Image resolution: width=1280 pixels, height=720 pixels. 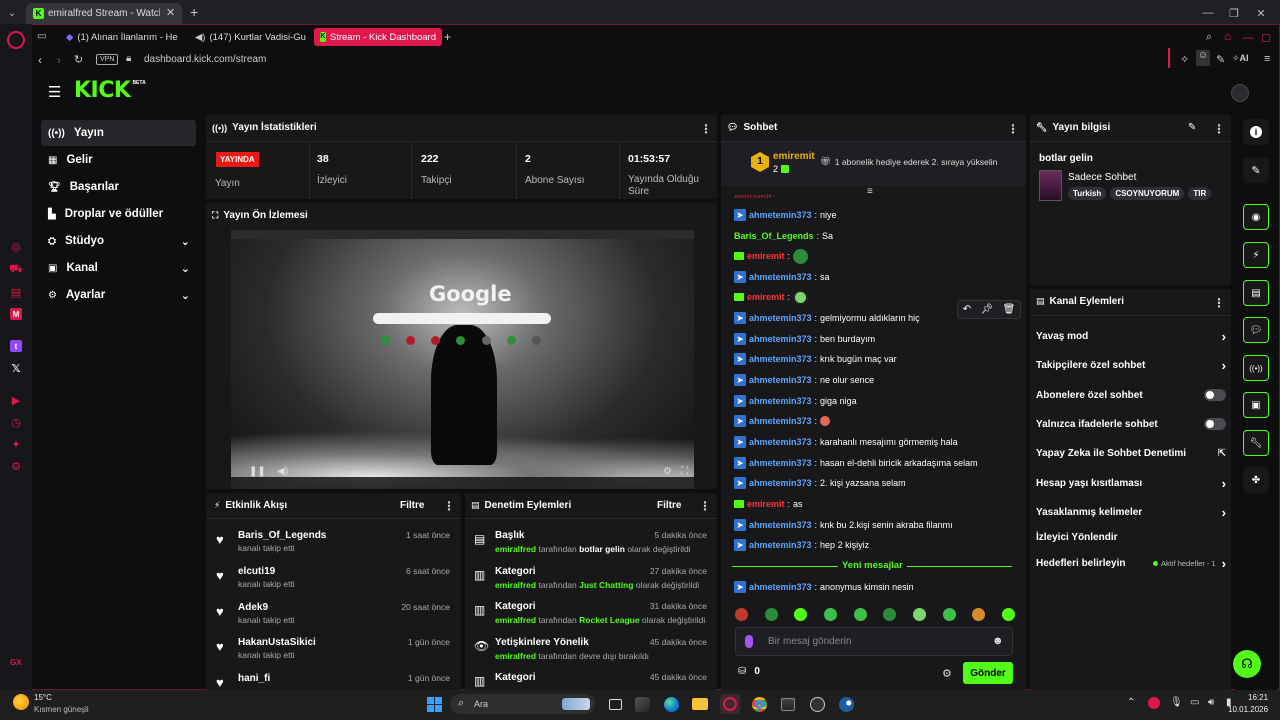 What do you see at coordinates (967, 309) in the screenshot?
I see `reply-icon: ↶` at bounding box center [967, 309].